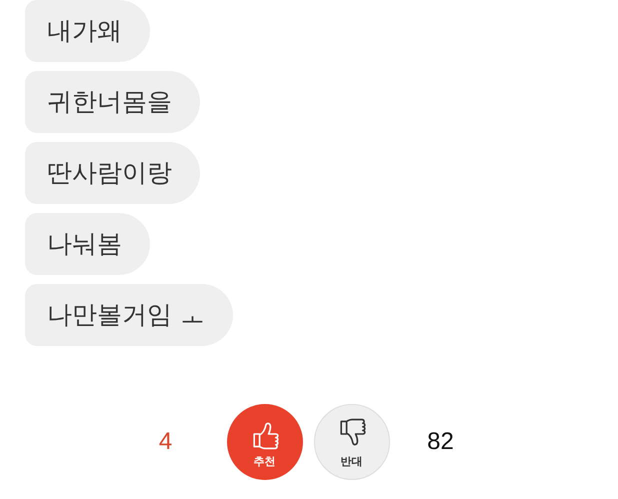  Describe the element at coordinates (87, 244) in the screenshot. I see `message-bubble: 나눠봄` at that location.